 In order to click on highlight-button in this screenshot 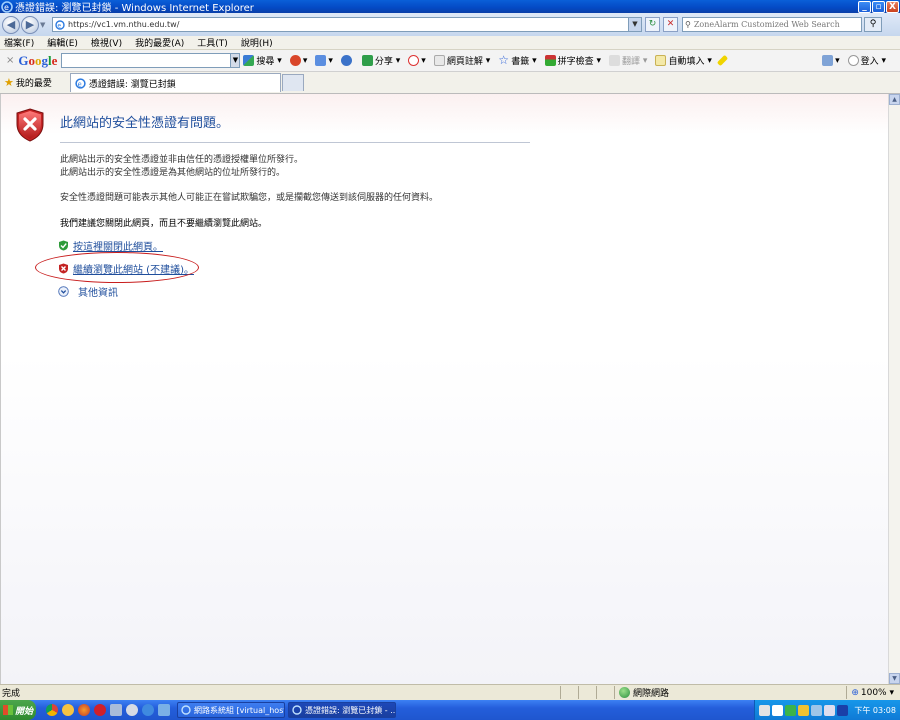, I will do `click(722, 60)`.